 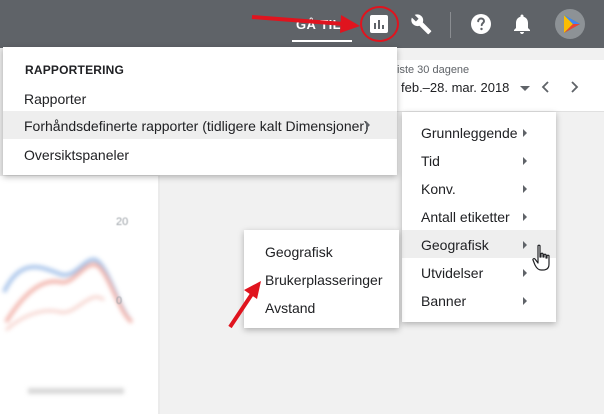 What do you see at coordinates (318, 24) in the screenshot?
I see `goto-tab: GÅ TIL` at bounding box center [318, 24].